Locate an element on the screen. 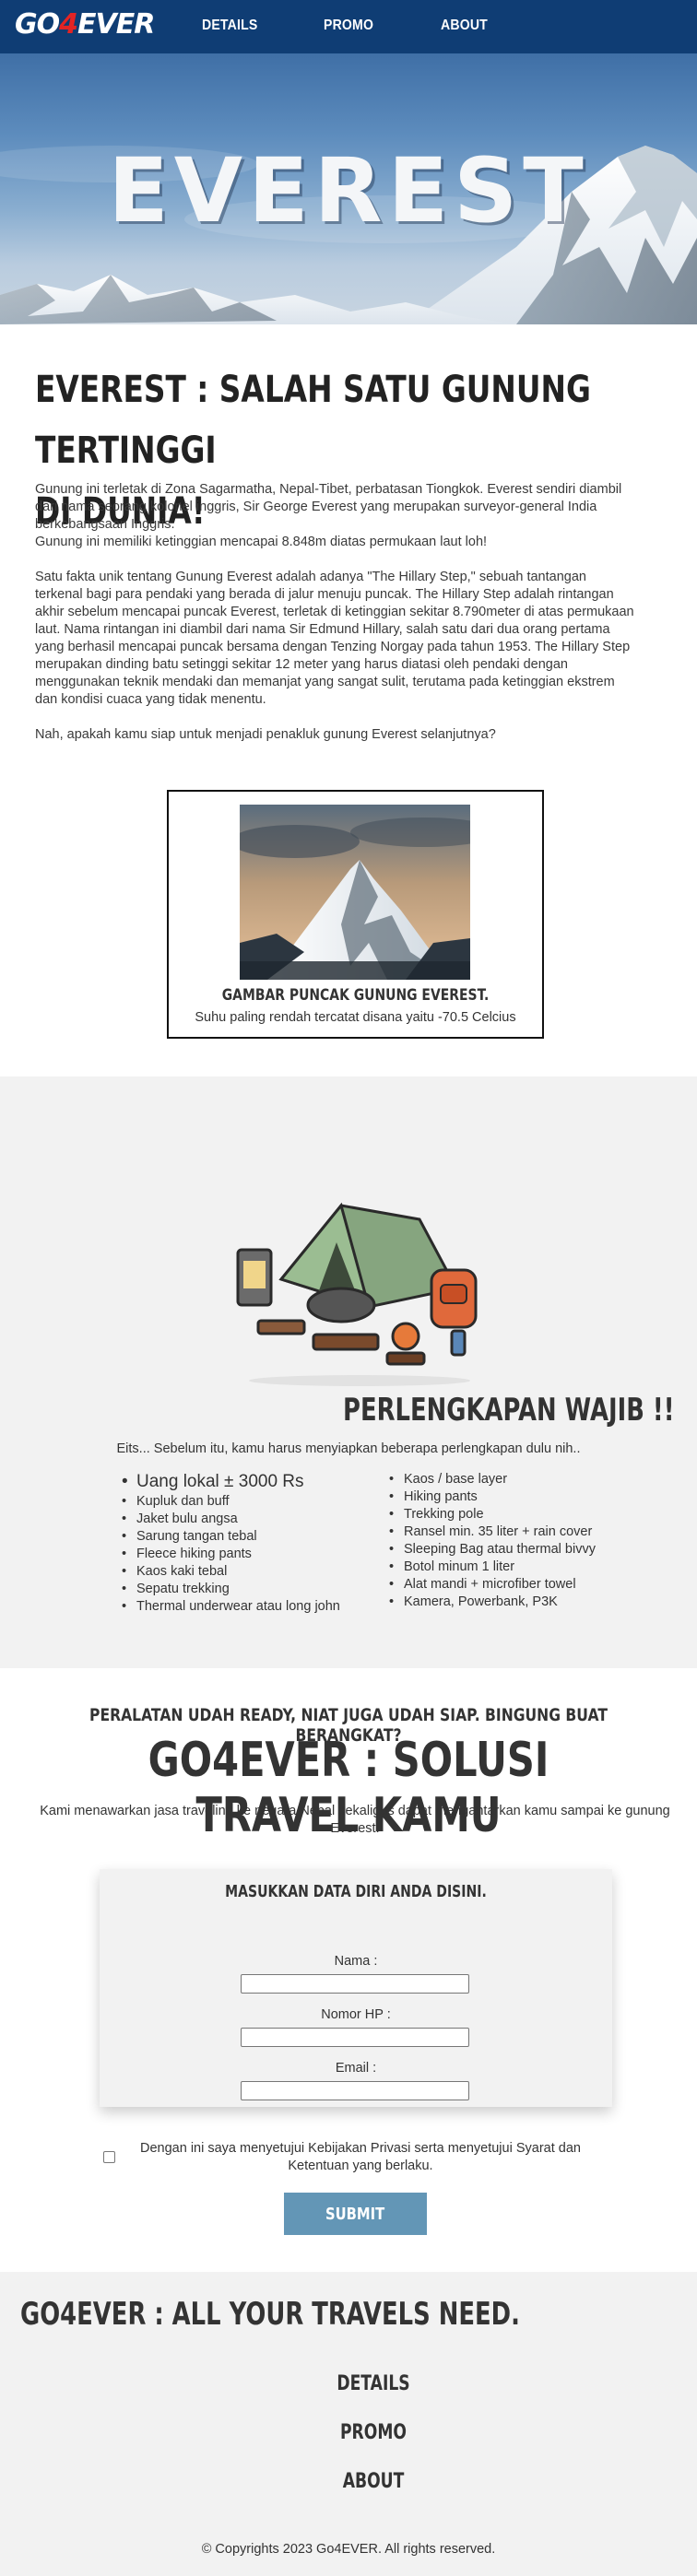 The height and width of the screenshot is (2576, 697). brand-logo: GO4EVER is located at coordinates (85, 24).